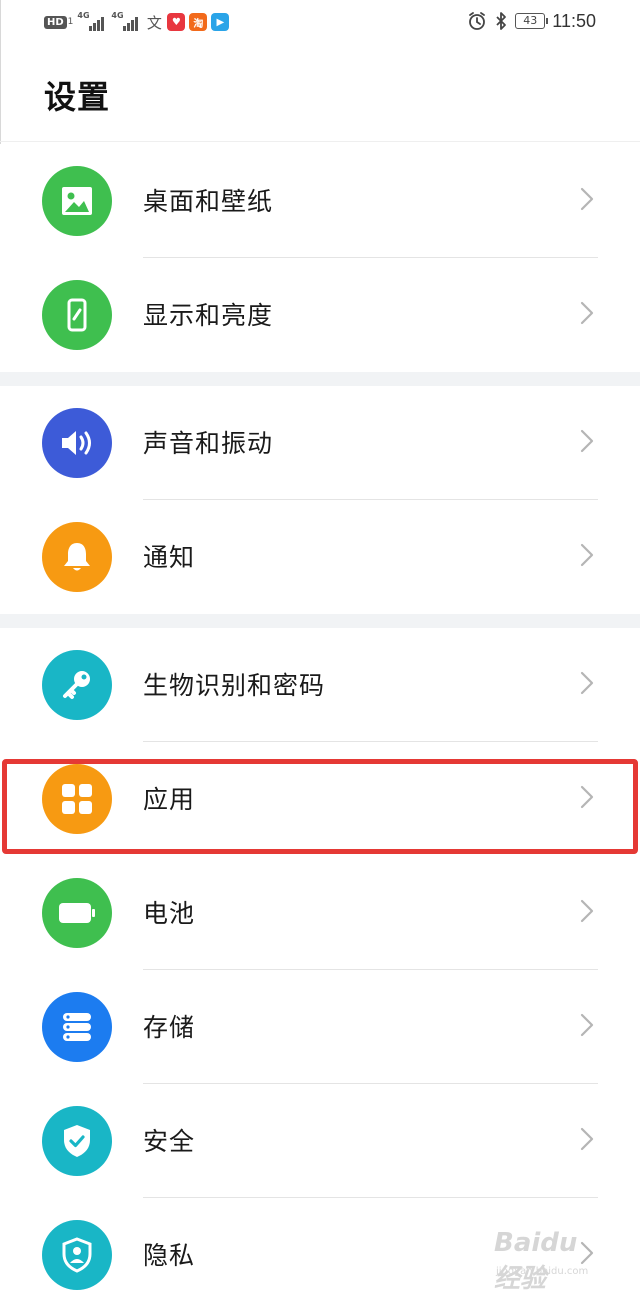 The width and height of the screenshot is (640, 1295). What do you see at coordinates (77, 557) in the screenshot?
I see `bell-icon` at bounding box center [77, 557].